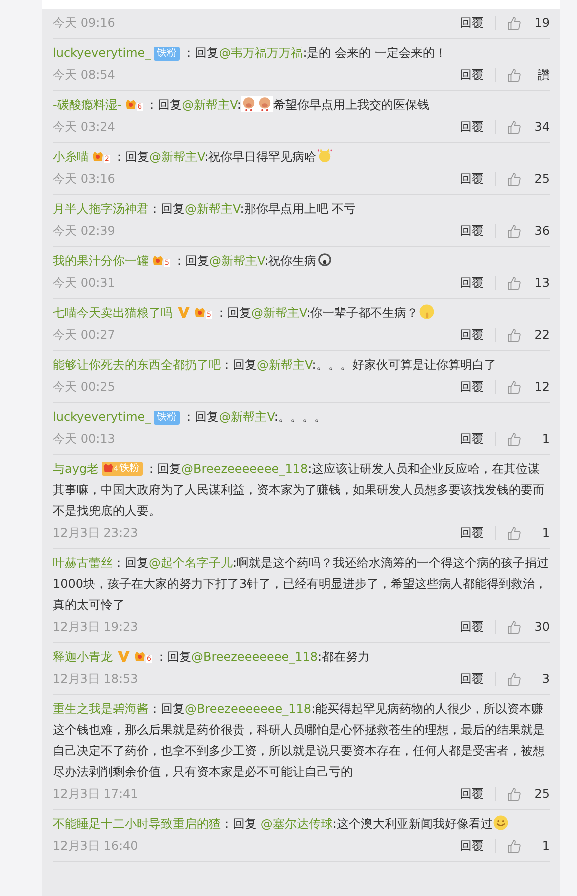 Image resolution: width=577 pixels, height=896 pixels. What do you see at coordinates (261, 53) in the screenshot?
I see `mention-link: @韦万福万万福` at bounding box center [261, 53].